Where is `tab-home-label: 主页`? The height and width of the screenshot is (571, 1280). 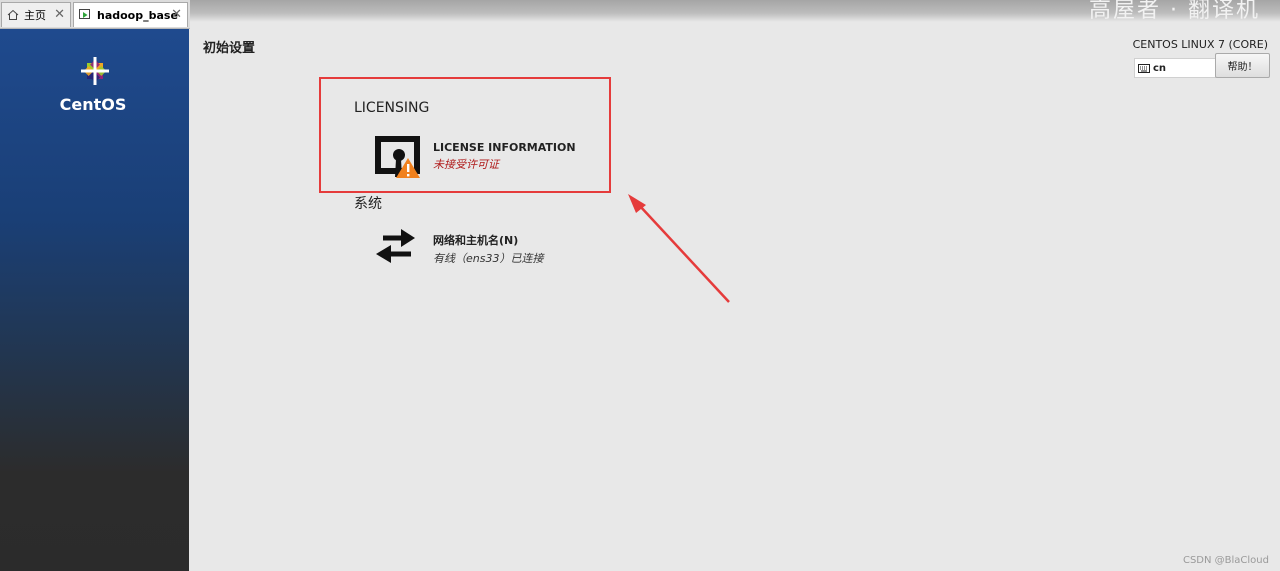 tab-home-label: 主页 is located at coordinates (35, 15).